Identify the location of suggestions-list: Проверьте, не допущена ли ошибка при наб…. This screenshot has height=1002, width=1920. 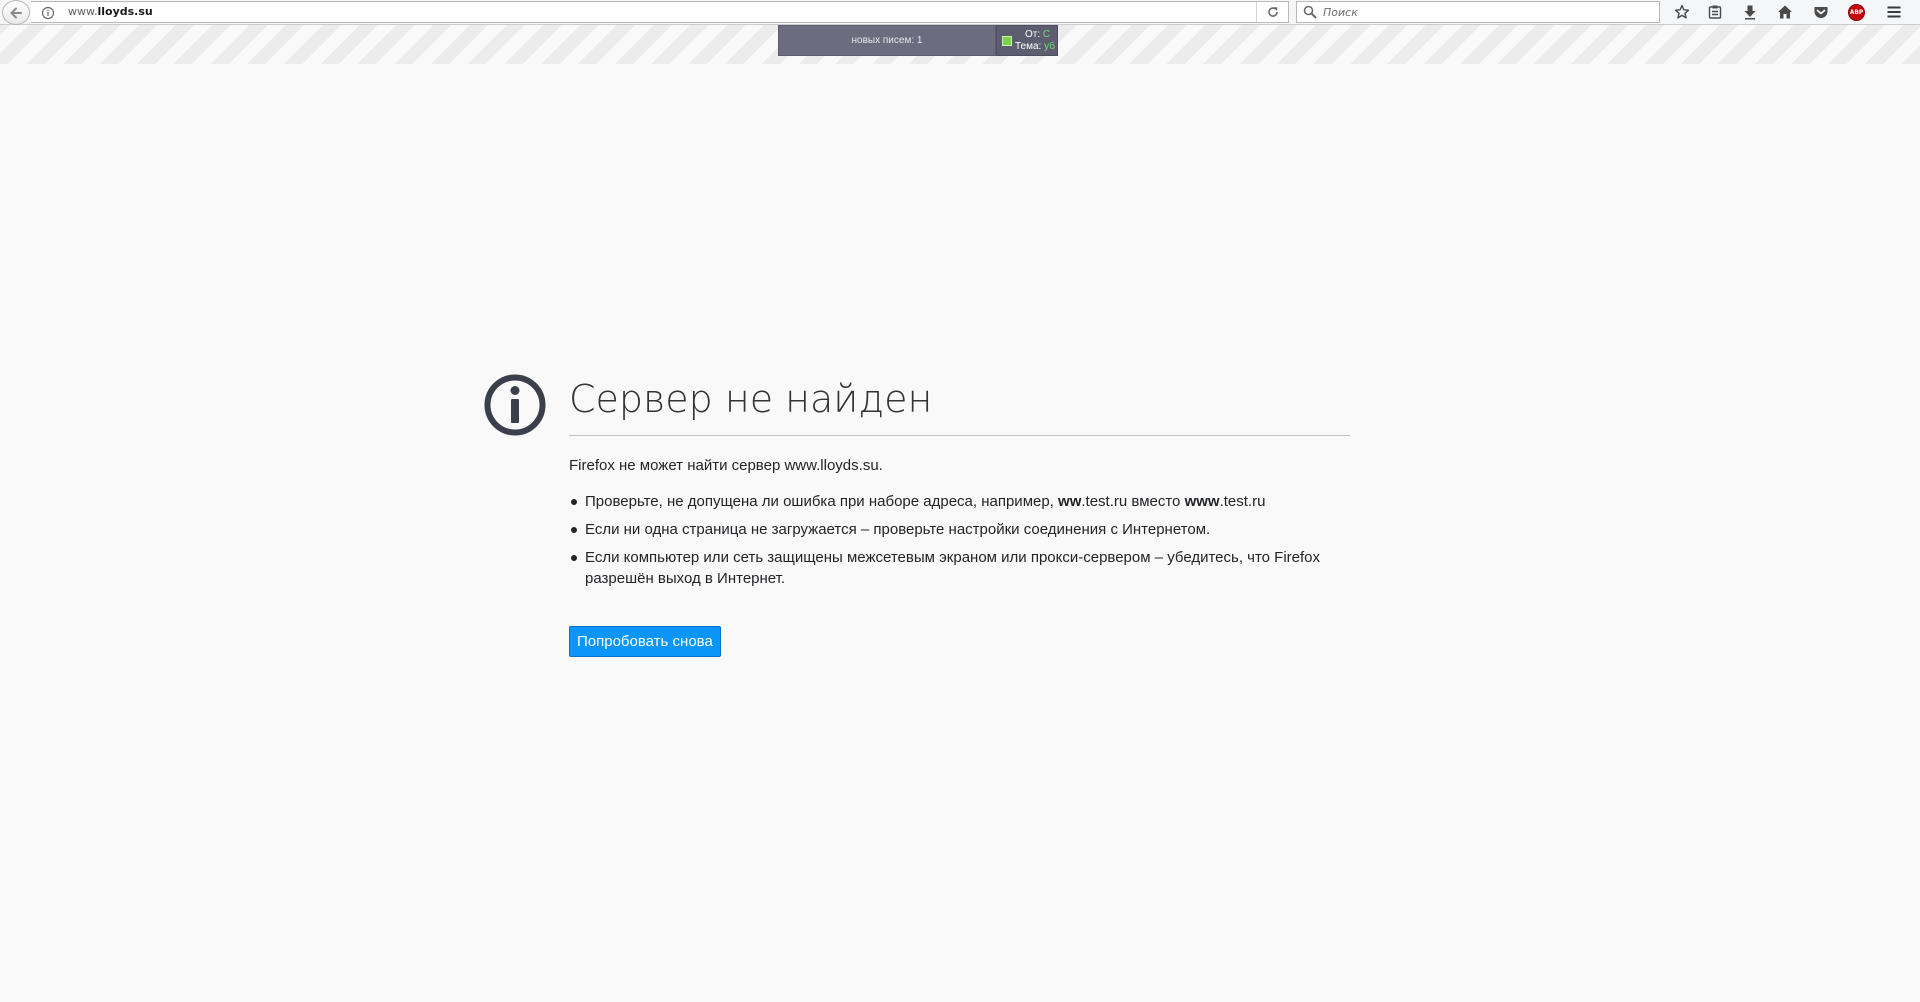
(959, 543).